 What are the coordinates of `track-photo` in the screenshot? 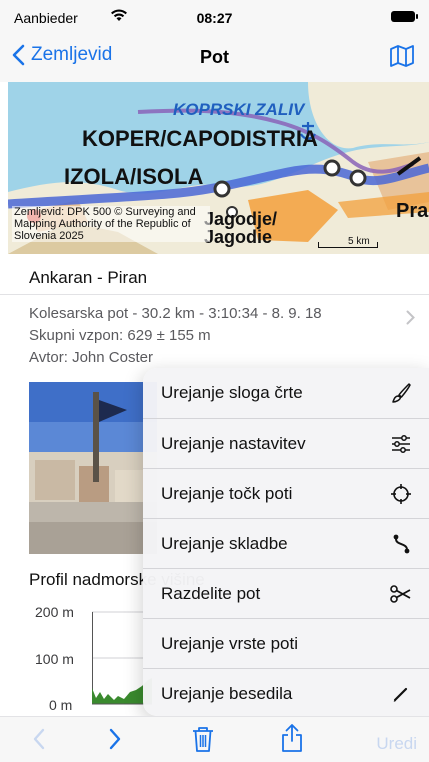 It's located at (93, 468).